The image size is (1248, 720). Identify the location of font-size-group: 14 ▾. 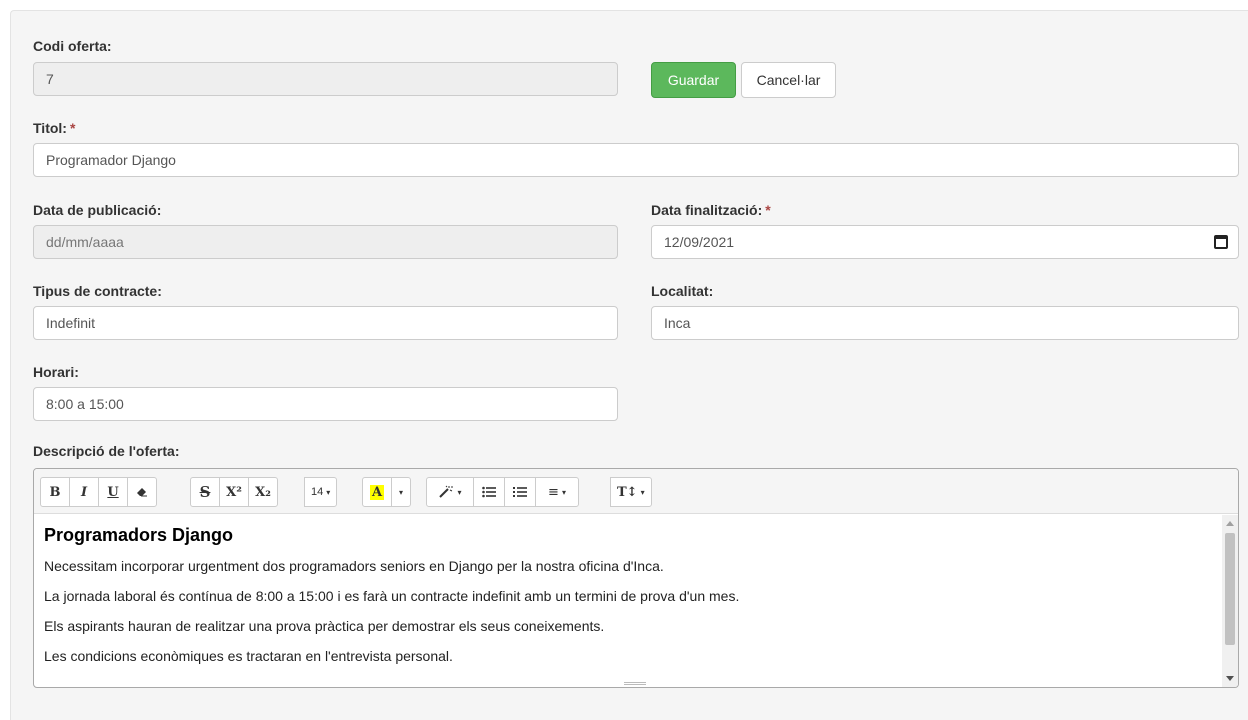
(321, 493).